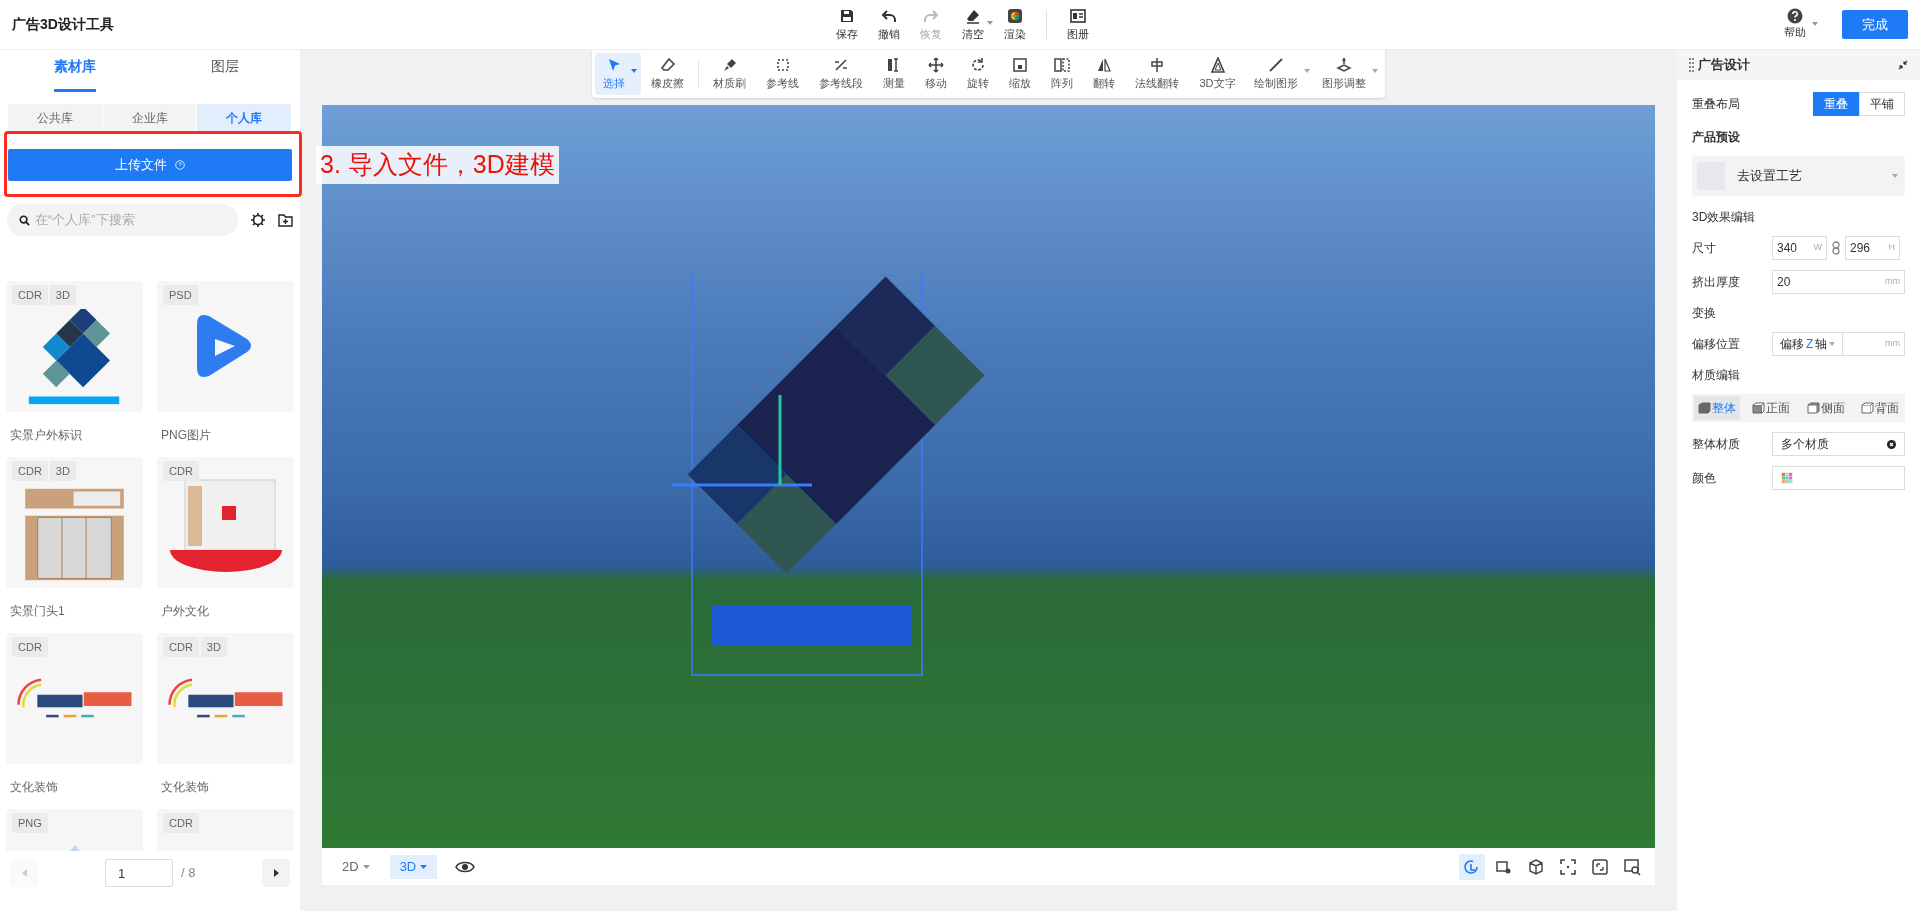 The height and width of the screenshot is (911, 1920). I want to click on material-field: 多个材质, so click(1838, 444).